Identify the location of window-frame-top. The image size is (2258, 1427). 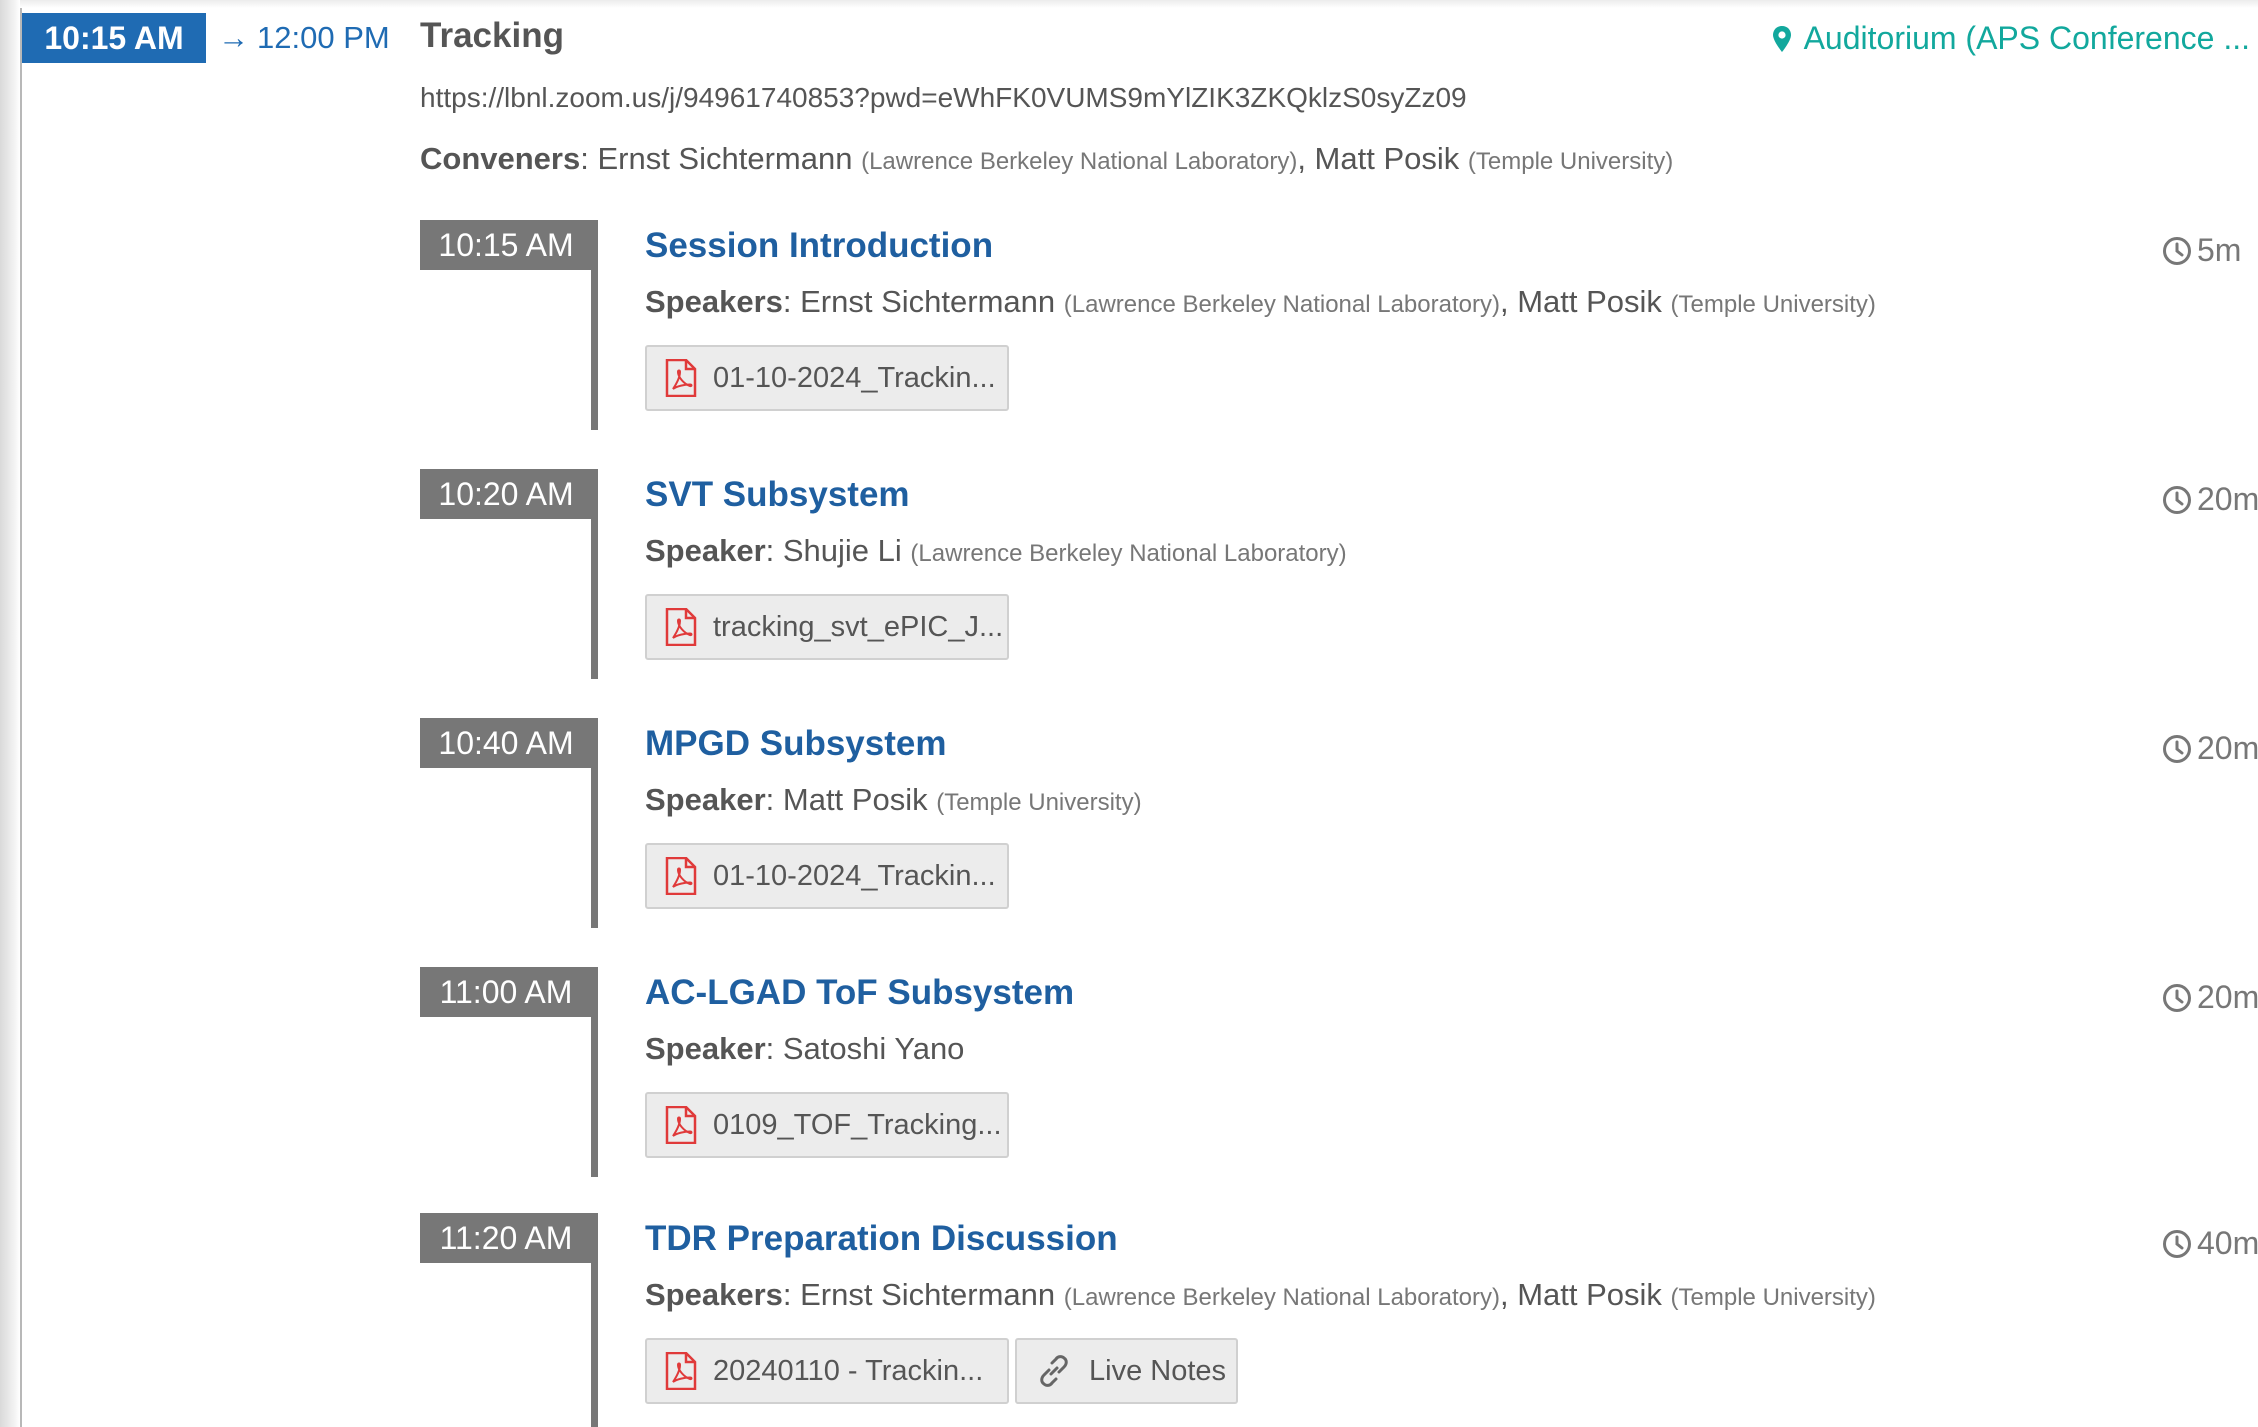
(1139, 4).